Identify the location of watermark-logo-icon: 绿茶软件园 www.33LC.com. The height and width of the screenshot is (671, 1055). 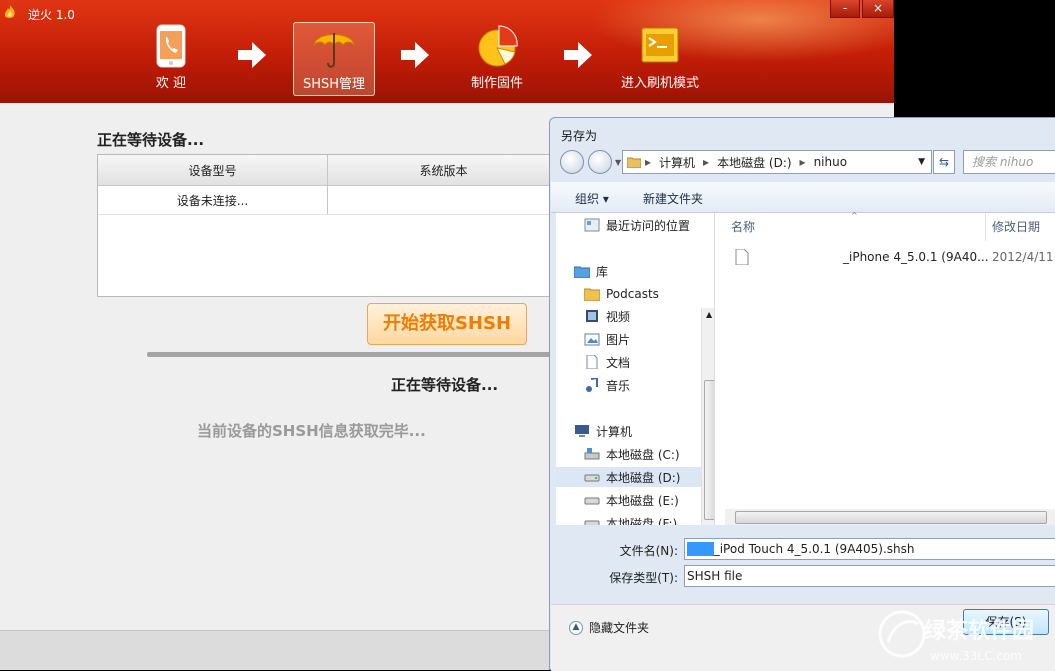
(956, 636).